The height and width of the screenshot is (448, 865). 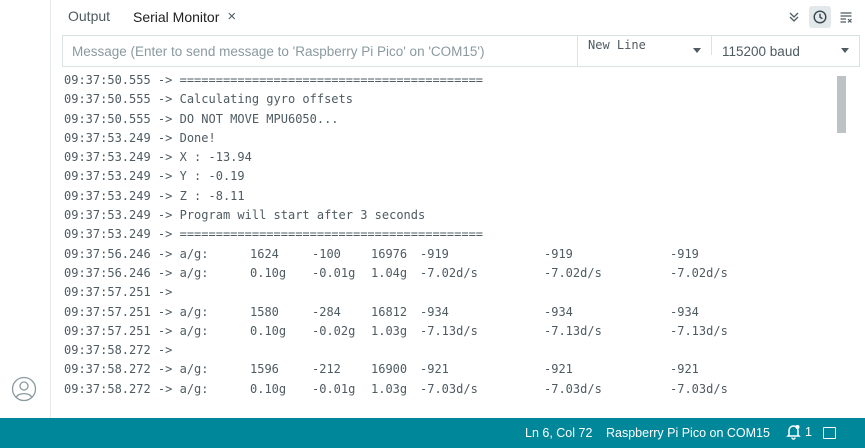 What do you see at coordinates (326, 369) in the screenshot?
I see `value-cell: -212` at bounding box center [326, 369].